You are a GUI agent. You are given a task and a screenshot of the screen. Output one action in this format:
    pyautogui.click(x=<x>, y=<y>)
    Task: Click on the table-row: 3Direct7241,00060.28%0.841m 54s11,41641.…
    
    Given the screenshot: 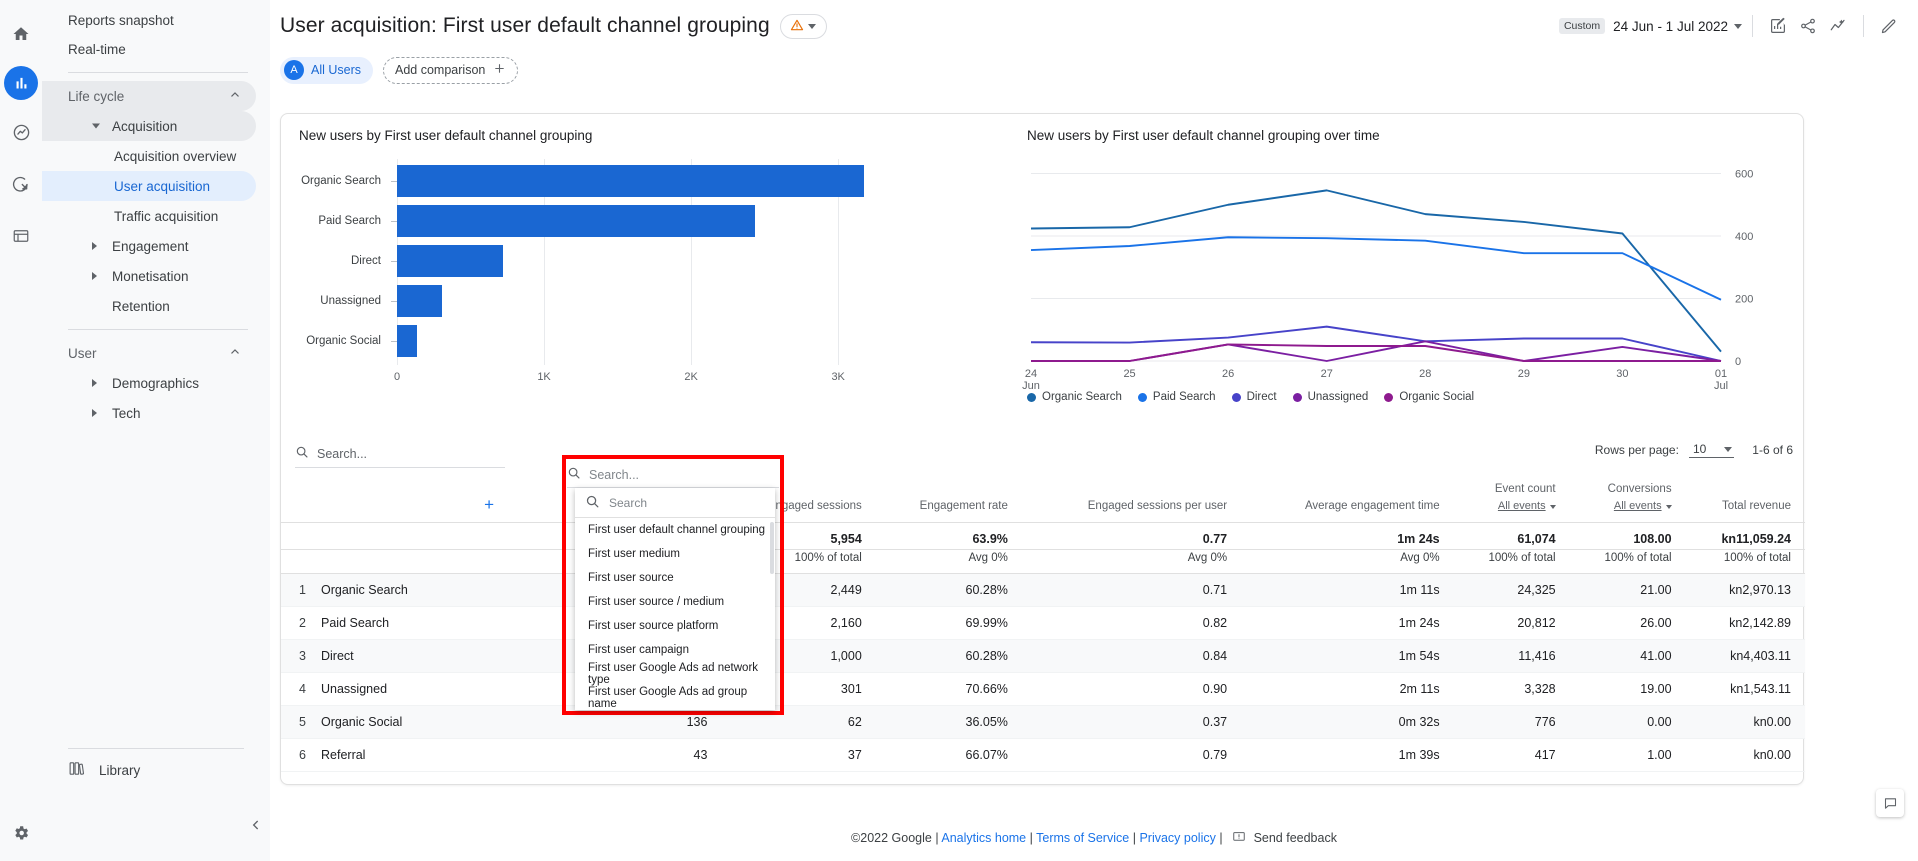 What is the action you would take?
    pyautogui.click(x=1043, y=656)
    